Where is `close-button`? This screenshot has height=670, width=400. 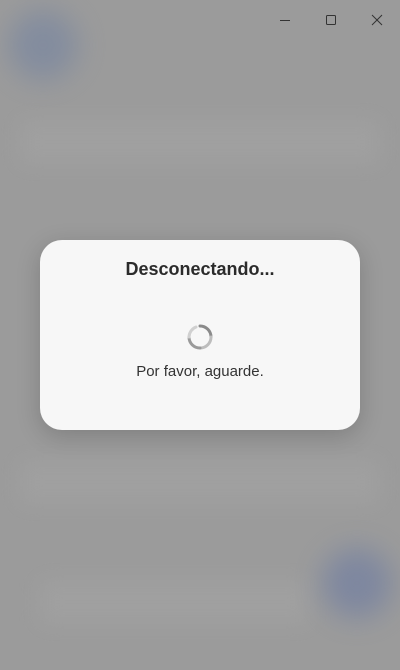 close-button is located at coordinates (377, 20).